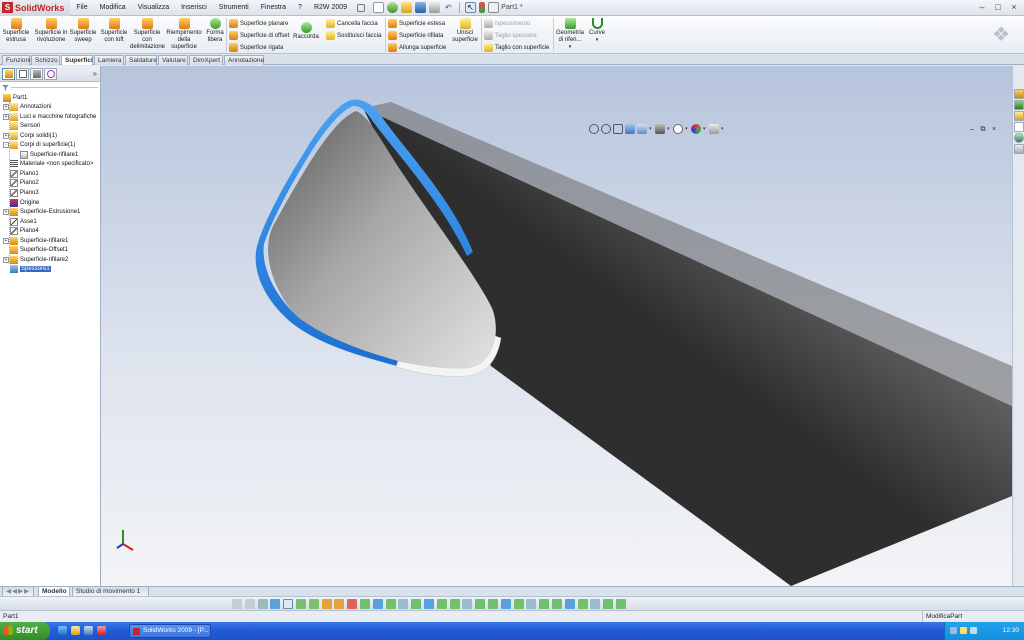 Image resolution: width=1024 pixels, height=640 pixels. I want to click on command-row: Superficie rigata, so click(256, 47).